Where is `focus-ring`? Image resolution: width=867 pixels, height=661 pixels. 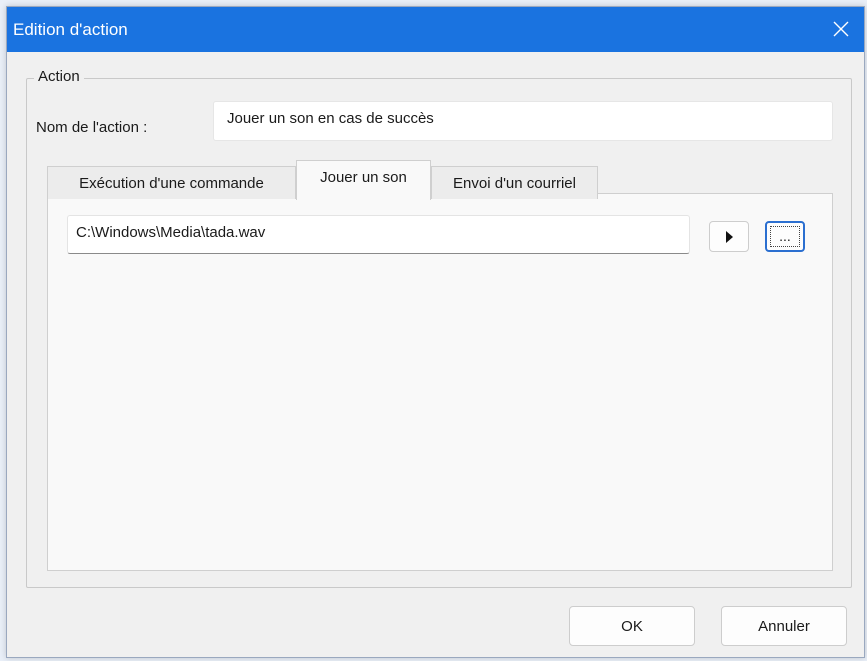 focus-ring is located at coordinates (785, 236).